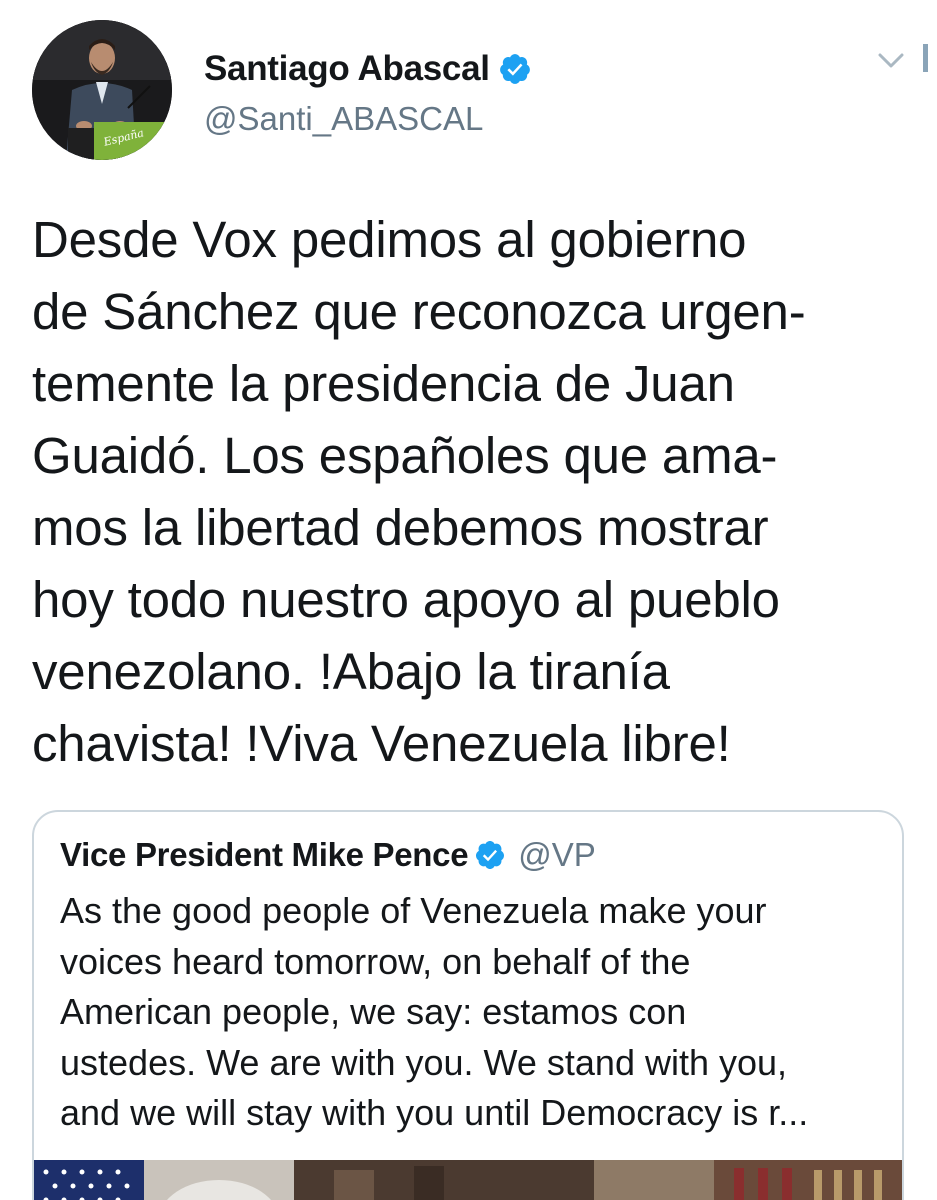 This screenshot has width=937, height=1200. I want to click on chevron-down-icon, so click(891, 61).